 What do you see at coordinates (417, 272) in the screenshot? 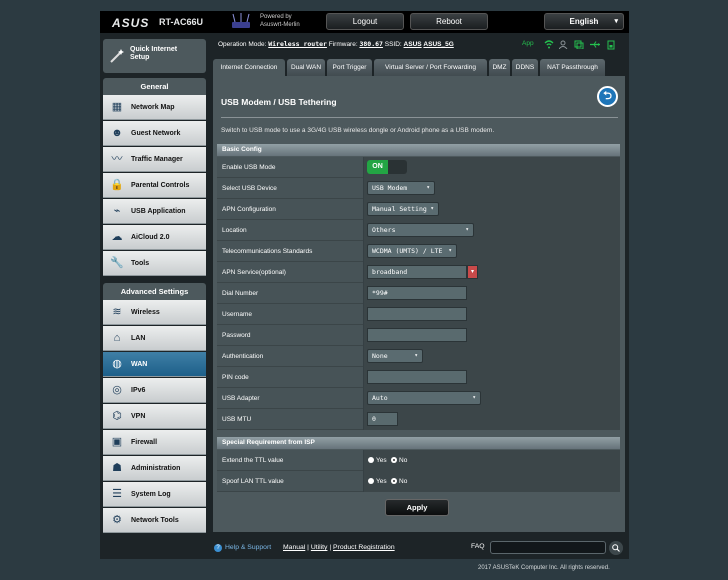
I see `apn-service-input: broadband` at bounding box center [417, 272].